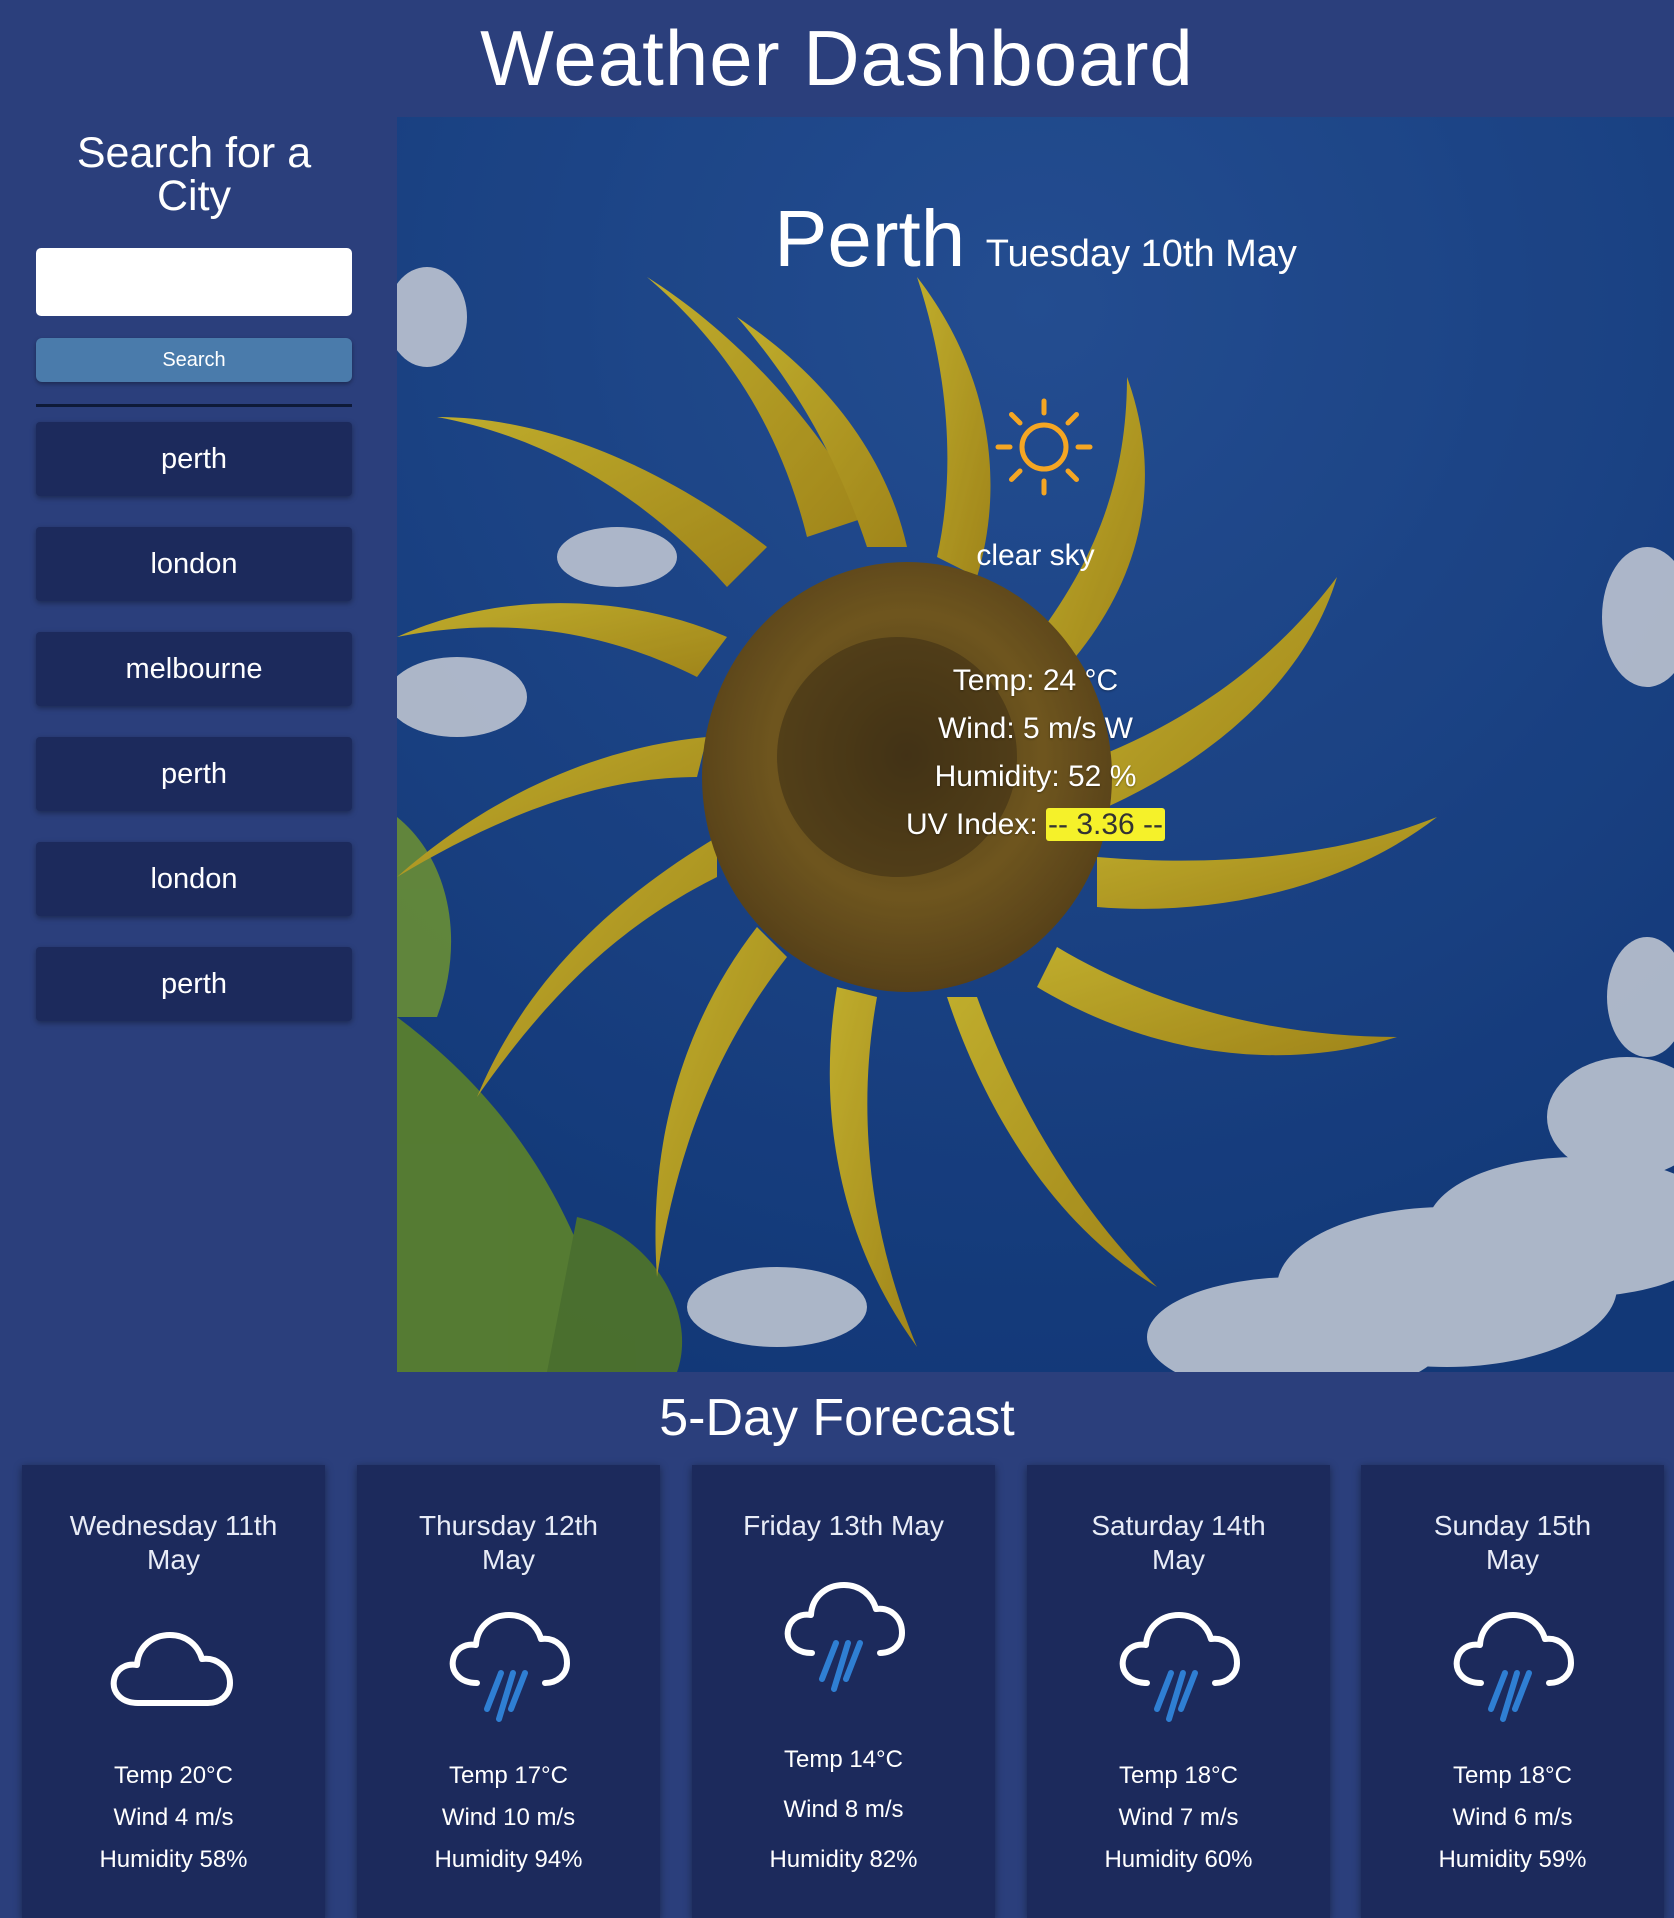 The width and height of the screenshot is (1674, 1918). What do you see at coordinates (843, 1759) in the screenshot?
I see `forecast-temp: Temp 14°C` at bounding box center [843, 1759].